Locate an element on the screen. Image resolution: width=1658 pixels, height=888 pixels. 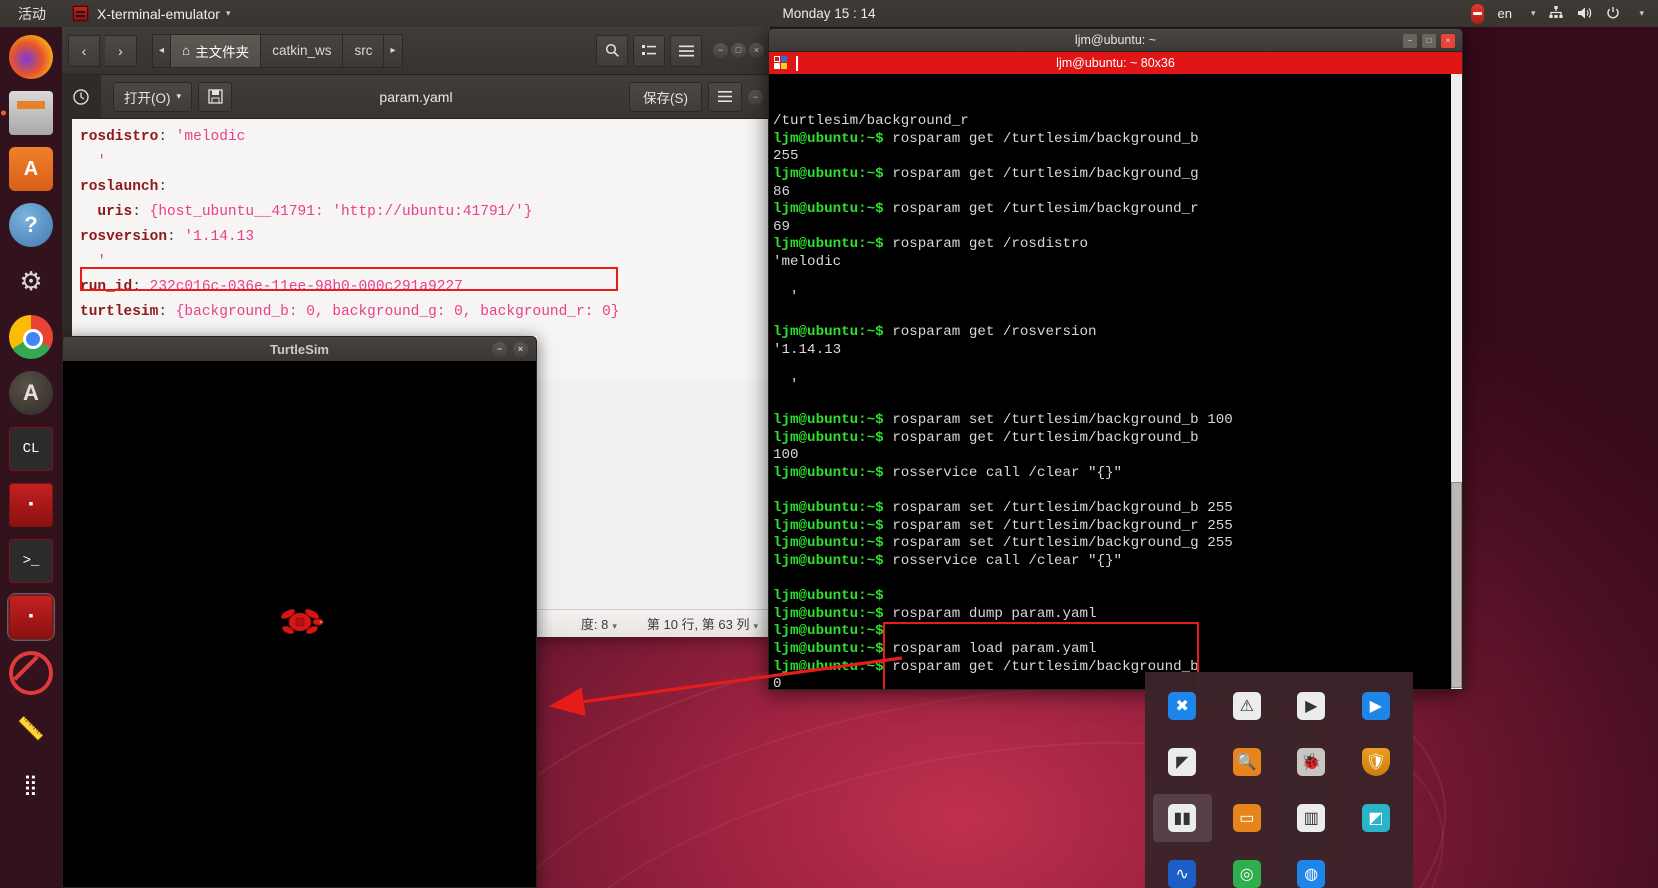
tray-item-debugger-bug: 🐞 is located at coordinates (1311, 762).